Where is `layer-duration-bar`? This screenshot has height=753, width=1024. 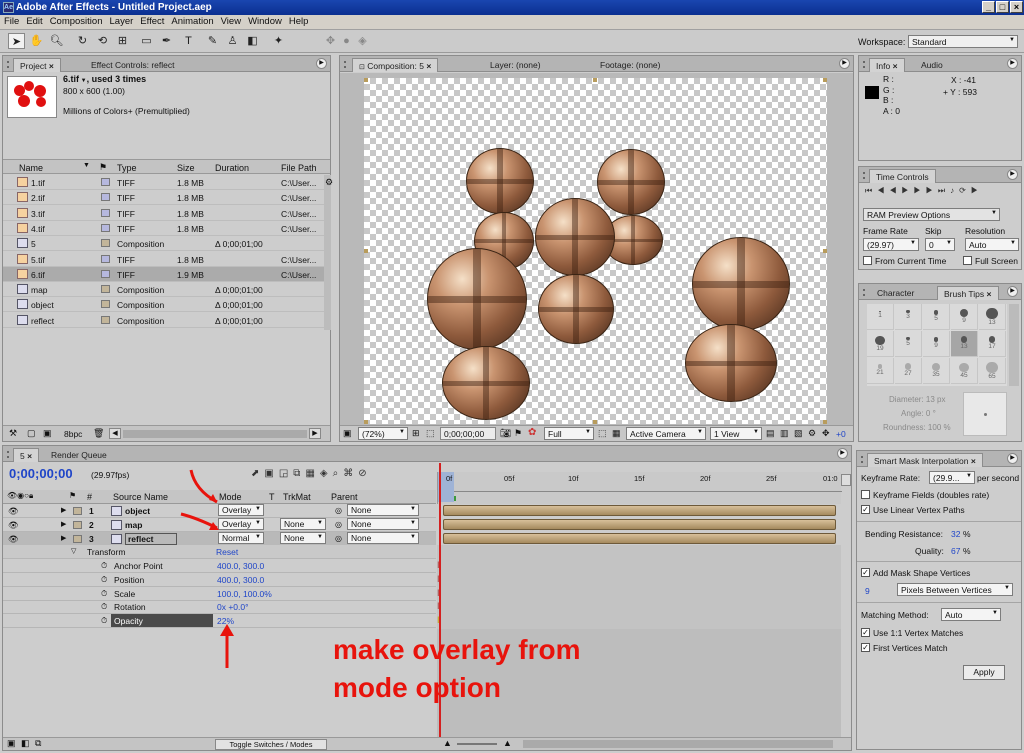
layer-duration-bar is located at coordinates (639, 538).